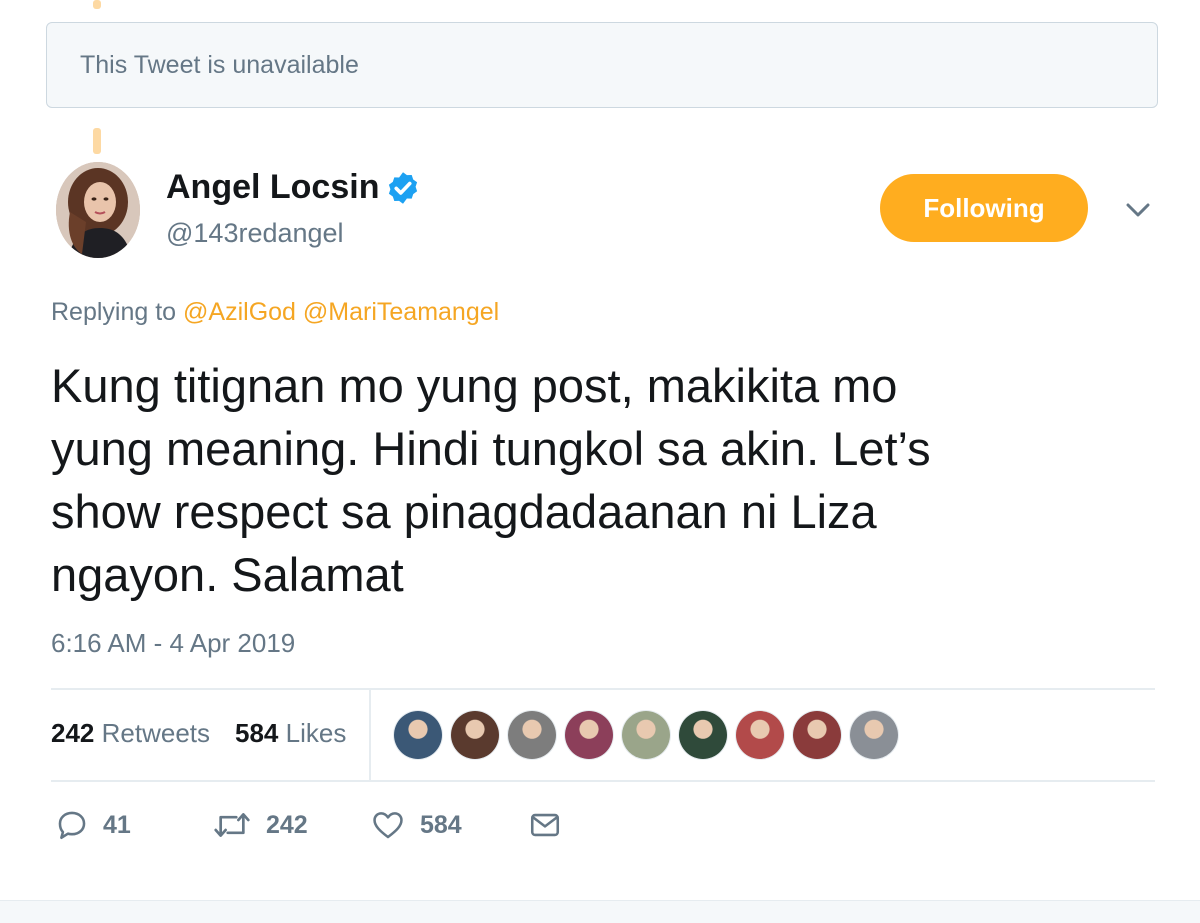 The width and height of the screenshot is (1200, 923). I want to click on reply-action: 41, so click(93, 825).